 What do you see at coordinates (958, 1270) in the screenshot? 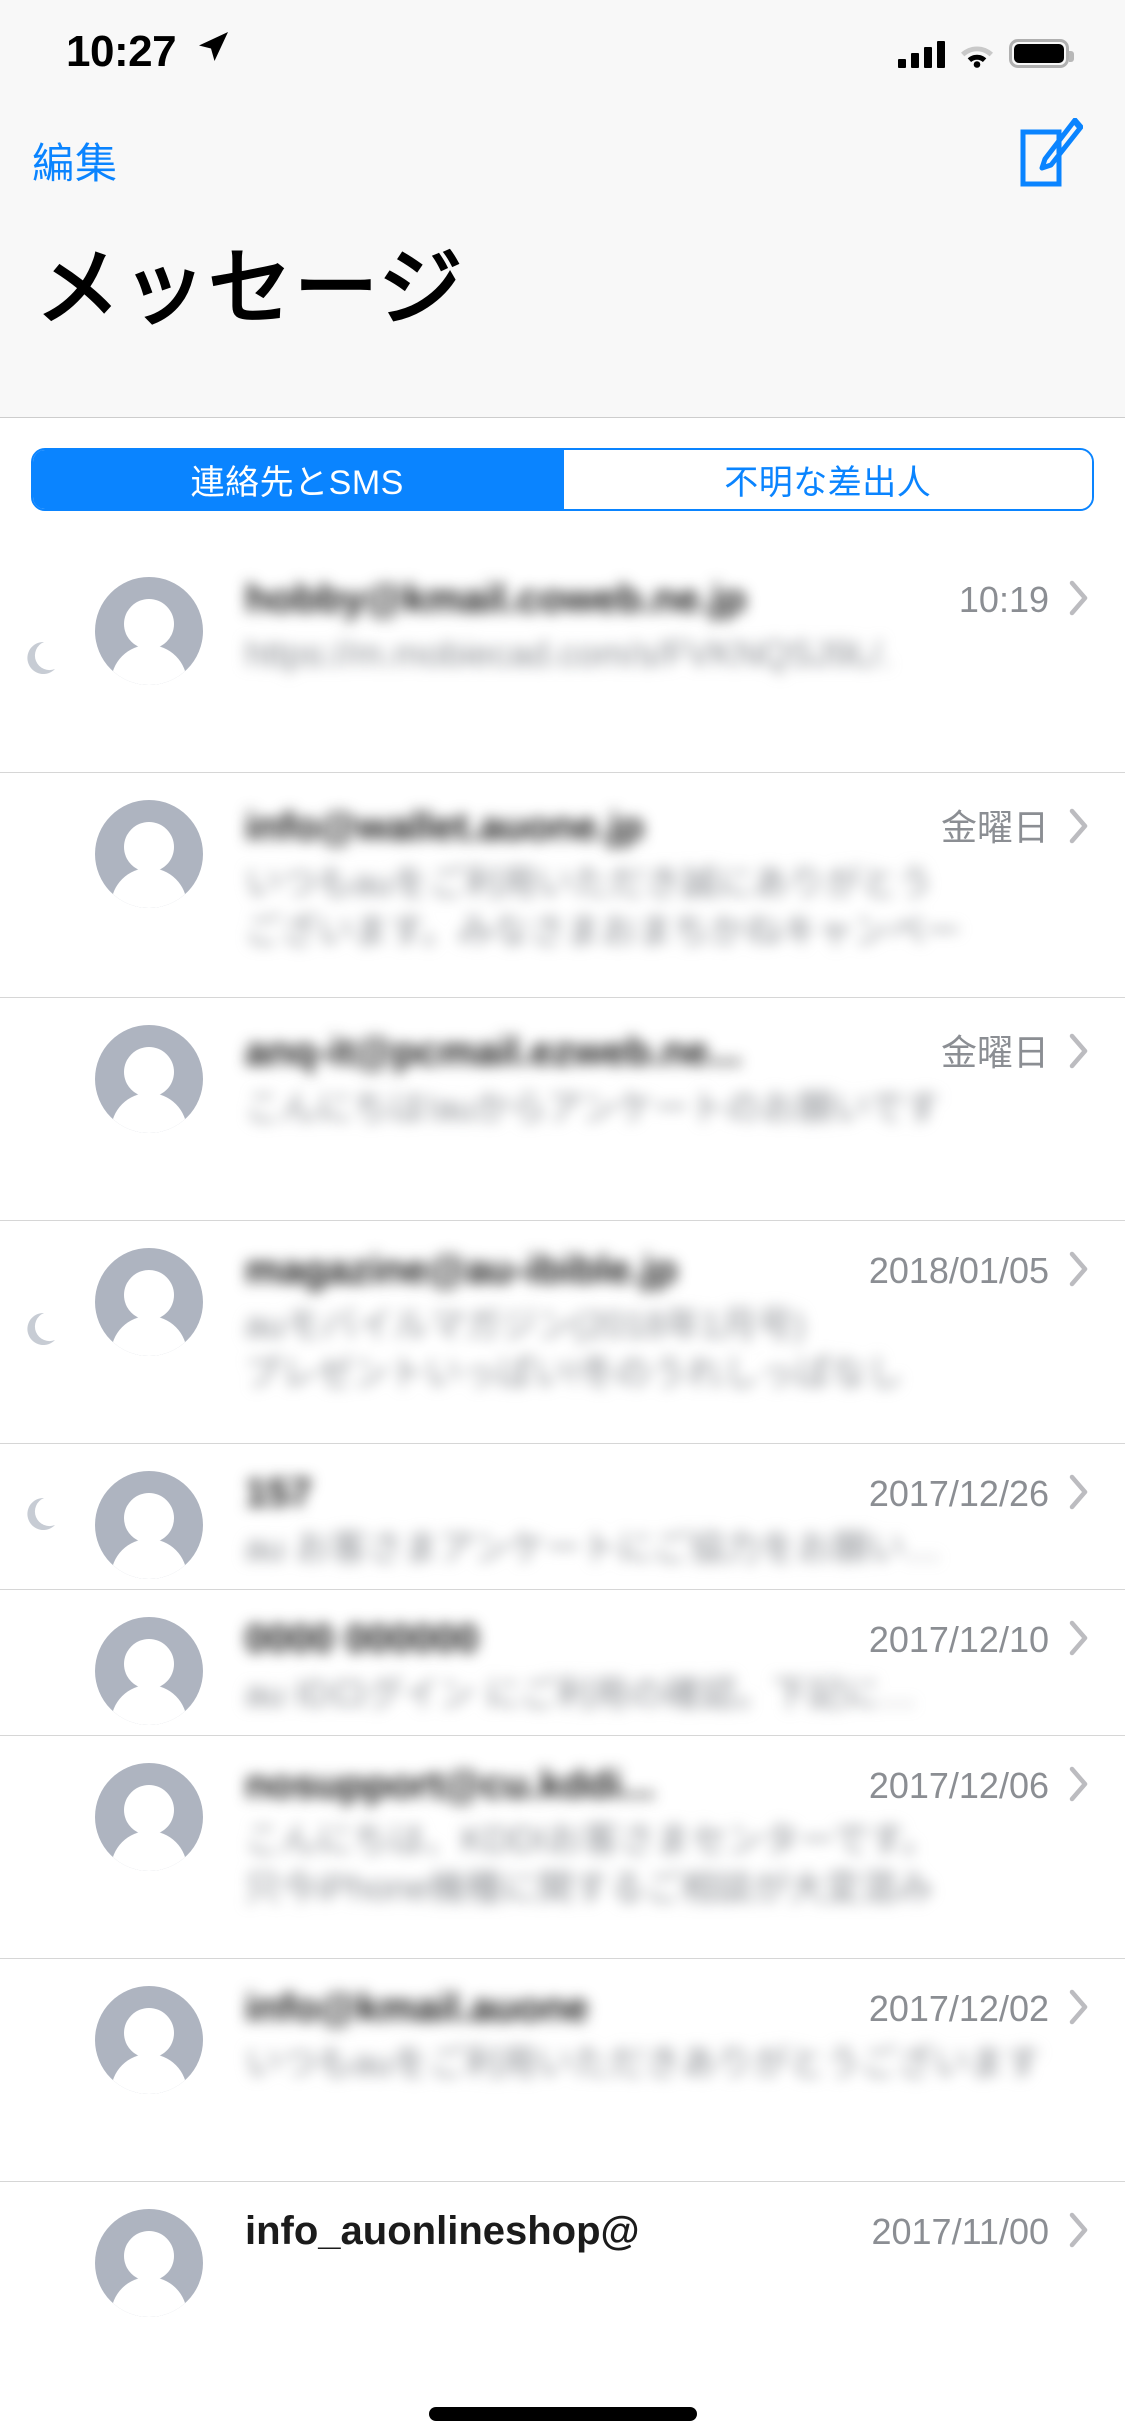
I see `timestamp: 2018/01/05` at bounding box center [958, 1270].